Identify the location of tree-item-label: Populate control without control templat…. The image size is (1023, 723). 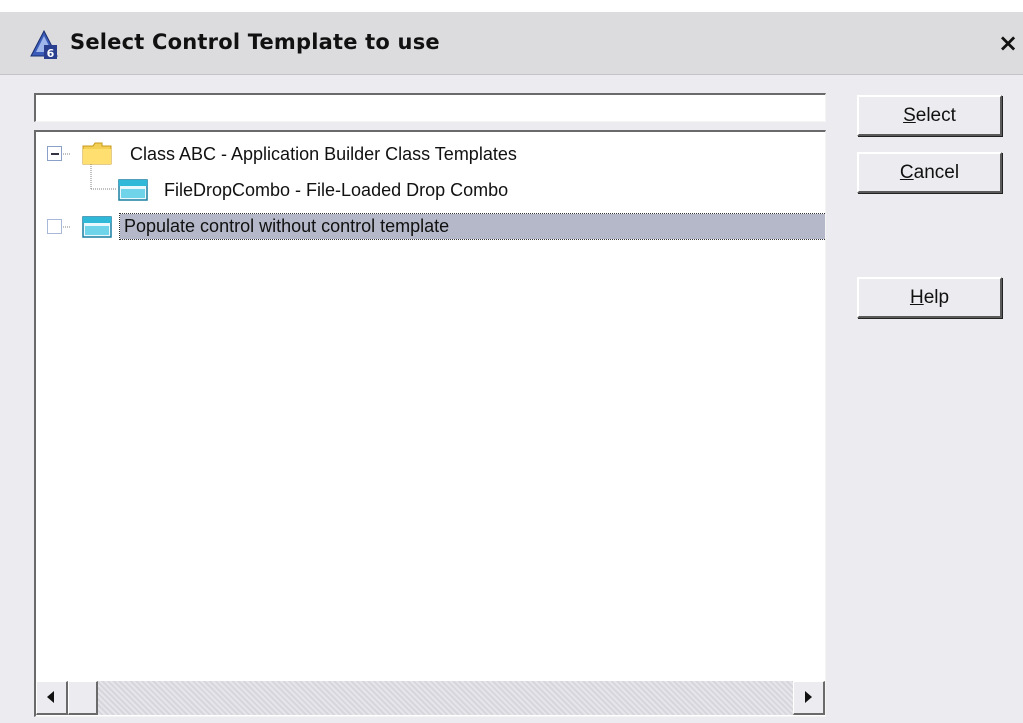
(472, 226).